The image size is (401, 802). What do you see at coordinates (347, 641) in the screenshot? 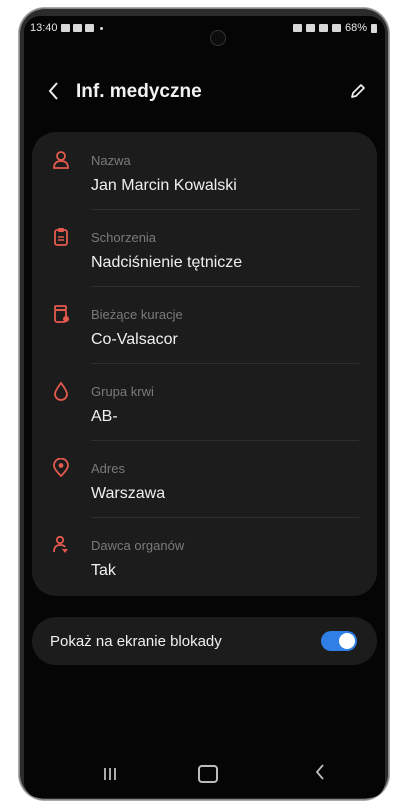
I see `toggle-knob` at bounding box center [347, 641].